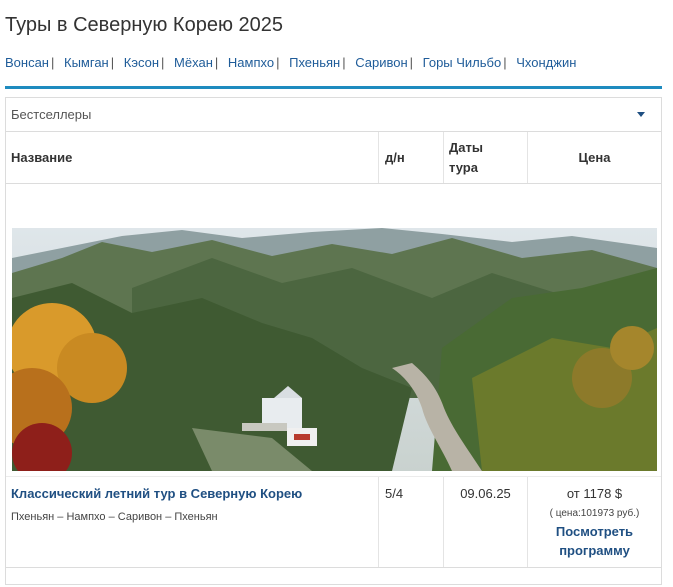 The width and height of the screenshot is (673, 587). What do you see at coordinates (641, 114) in the screenshot?
I see `caret-down-icon` at bounding box center [641, 114].